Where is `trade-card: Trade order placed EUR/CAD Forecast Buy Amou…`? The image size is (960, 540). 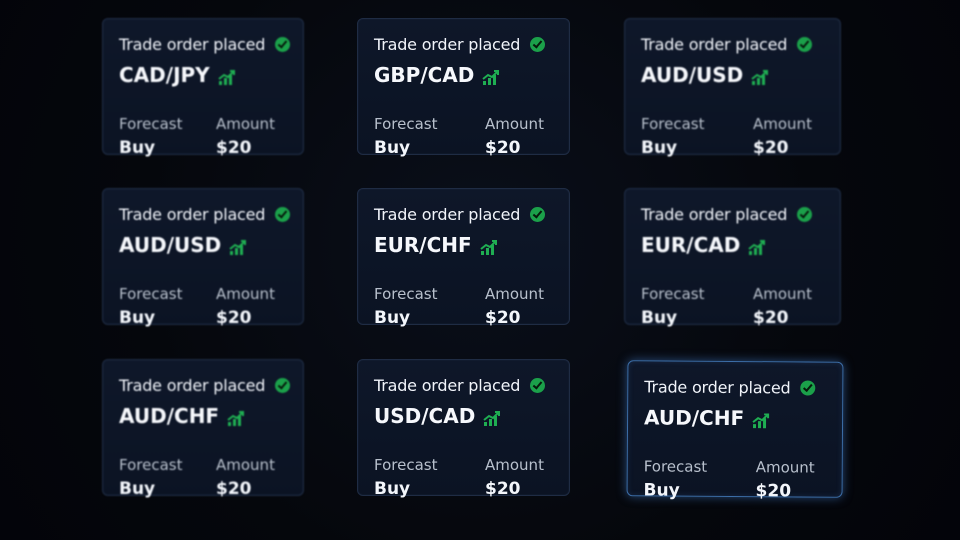 trade-card: Trade order placed EUR/CAD Forecast Buy Amou… is located at coordinates (732, 258).